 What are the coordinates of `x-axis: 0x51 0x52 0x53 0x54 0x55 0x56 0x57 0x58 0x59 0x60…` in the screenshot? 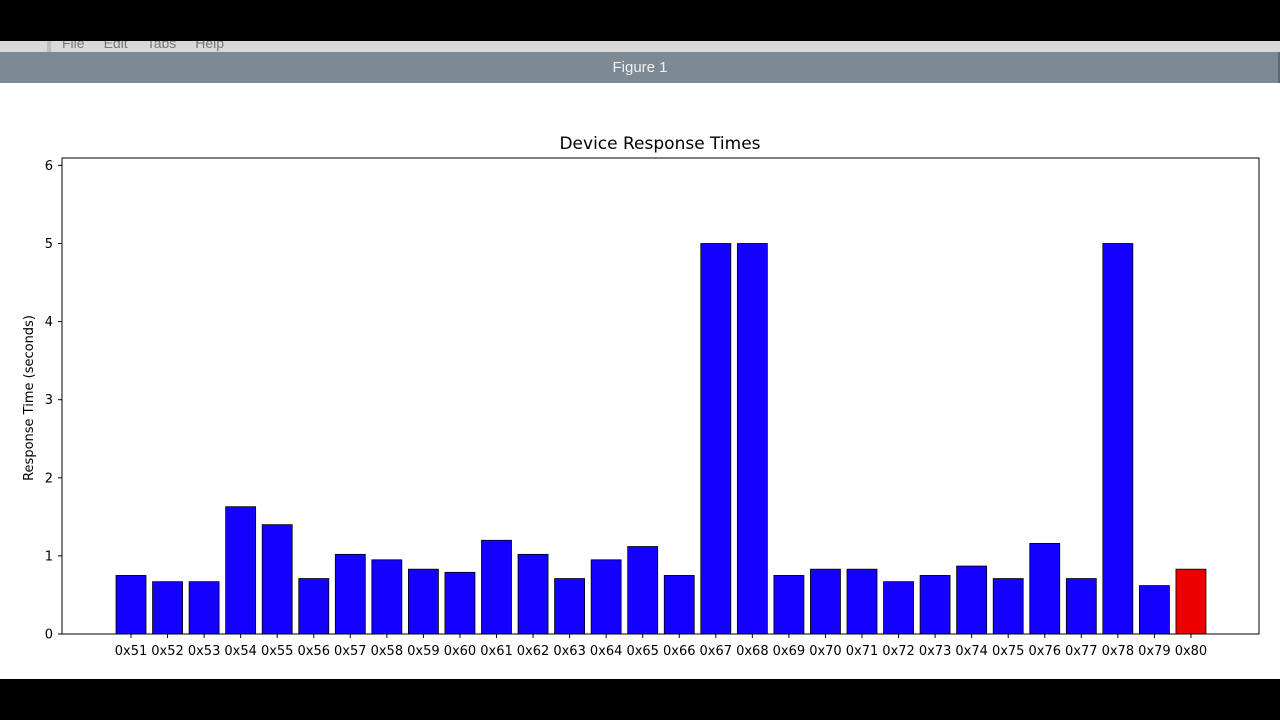 It's located at (661, 646).